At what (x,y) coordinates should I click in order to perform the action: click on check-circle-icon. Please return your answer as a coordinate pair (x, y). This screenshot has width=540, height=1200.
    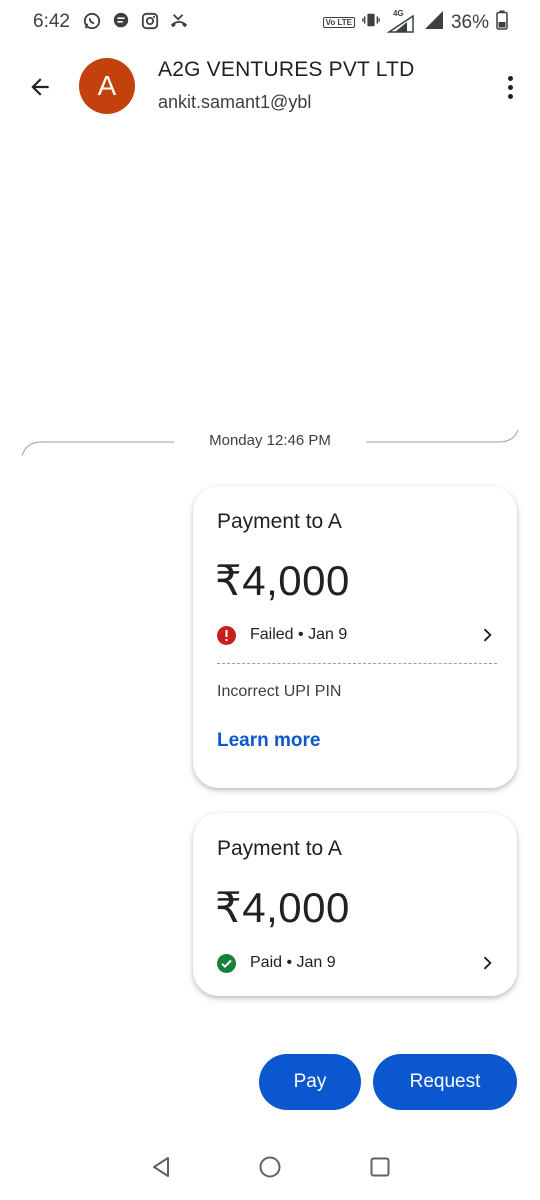
    Looking at the image, I should click on (226, 963).